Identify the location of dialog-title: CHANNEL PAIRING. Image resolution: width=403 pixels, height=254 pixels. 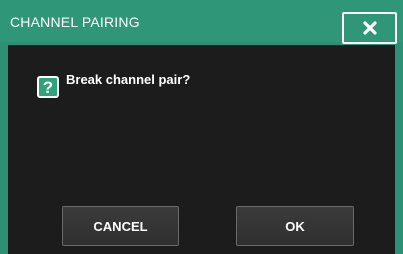
(75, 22).